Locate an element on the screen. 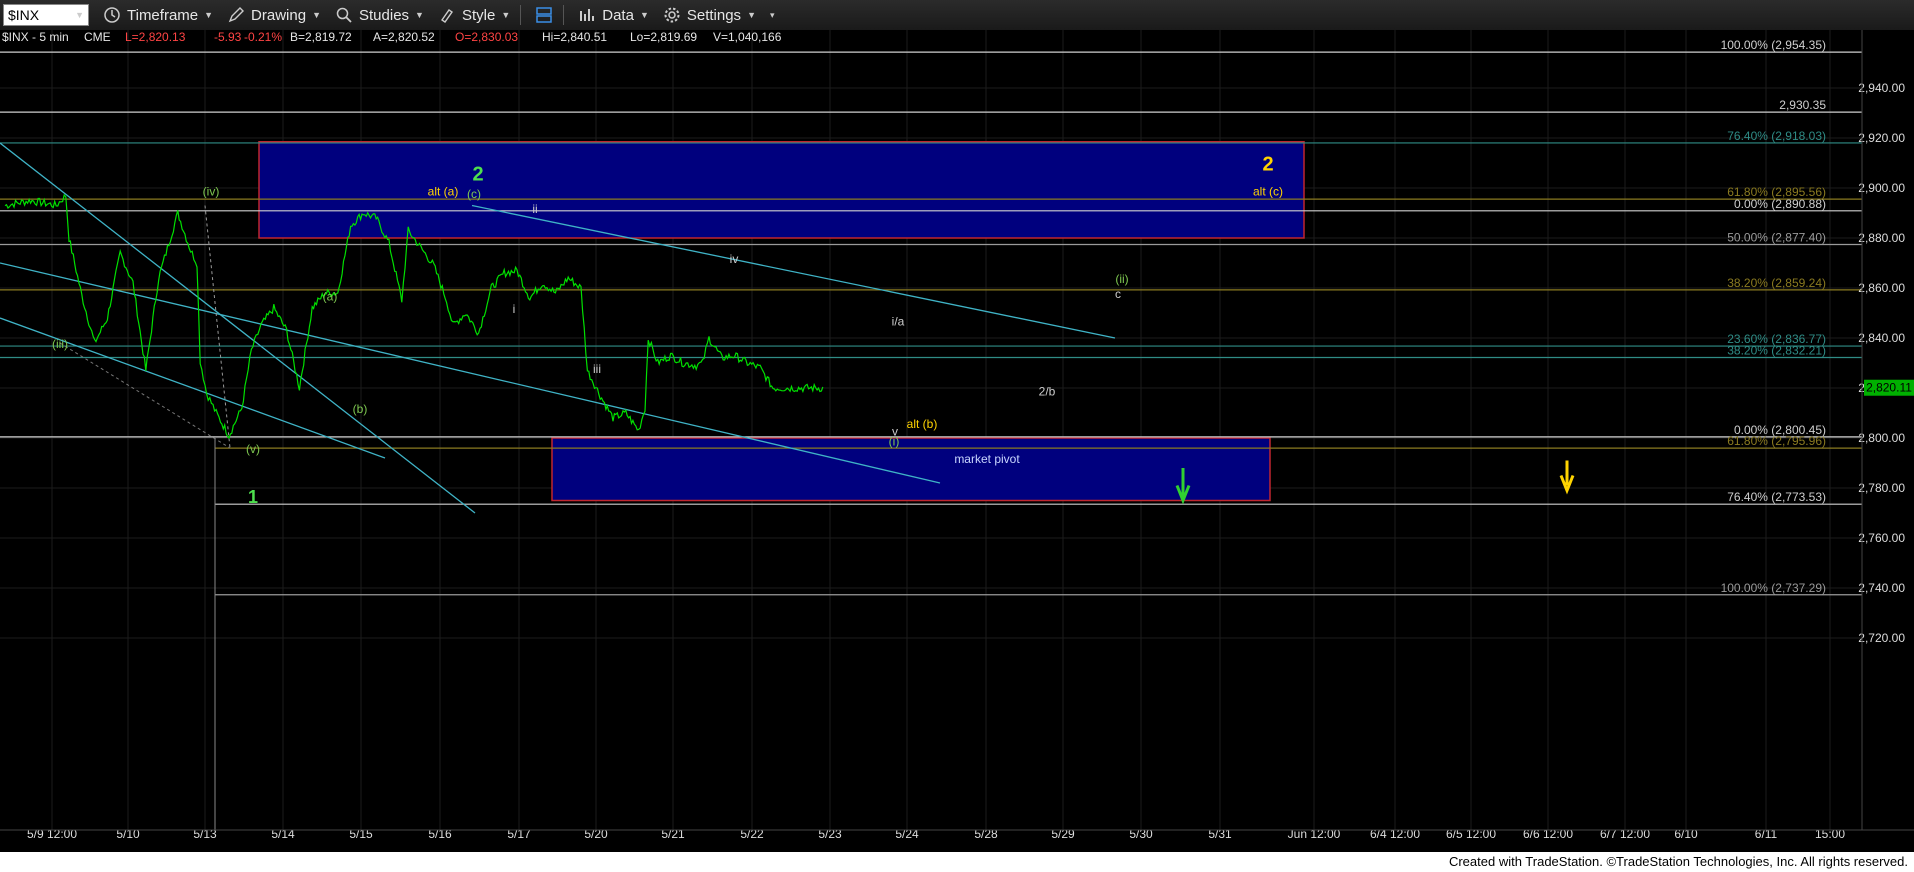 This screenshot has height=872, width=1914. x-tick-label: 5/16 is located at coordinates (440, 834).